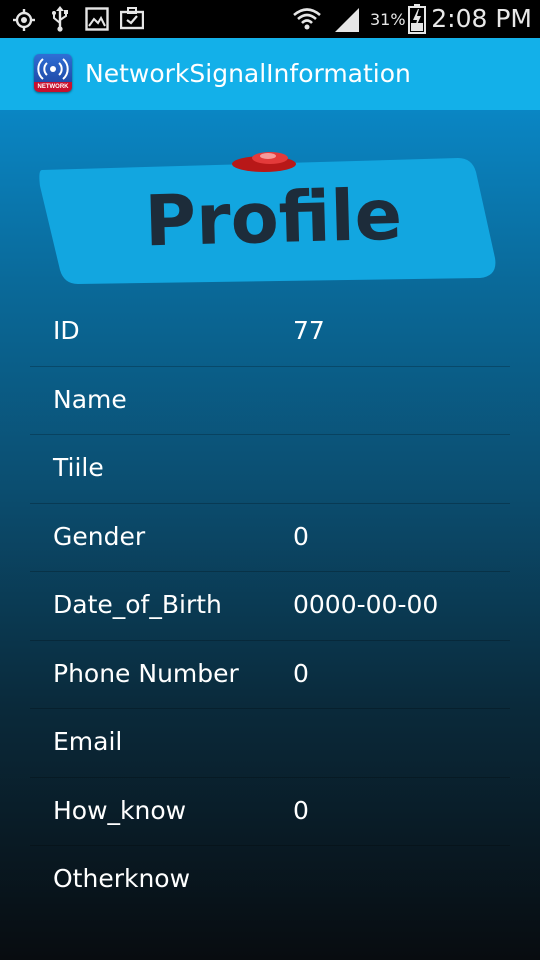  I want to click on gallery-icon, so click(97, 19).